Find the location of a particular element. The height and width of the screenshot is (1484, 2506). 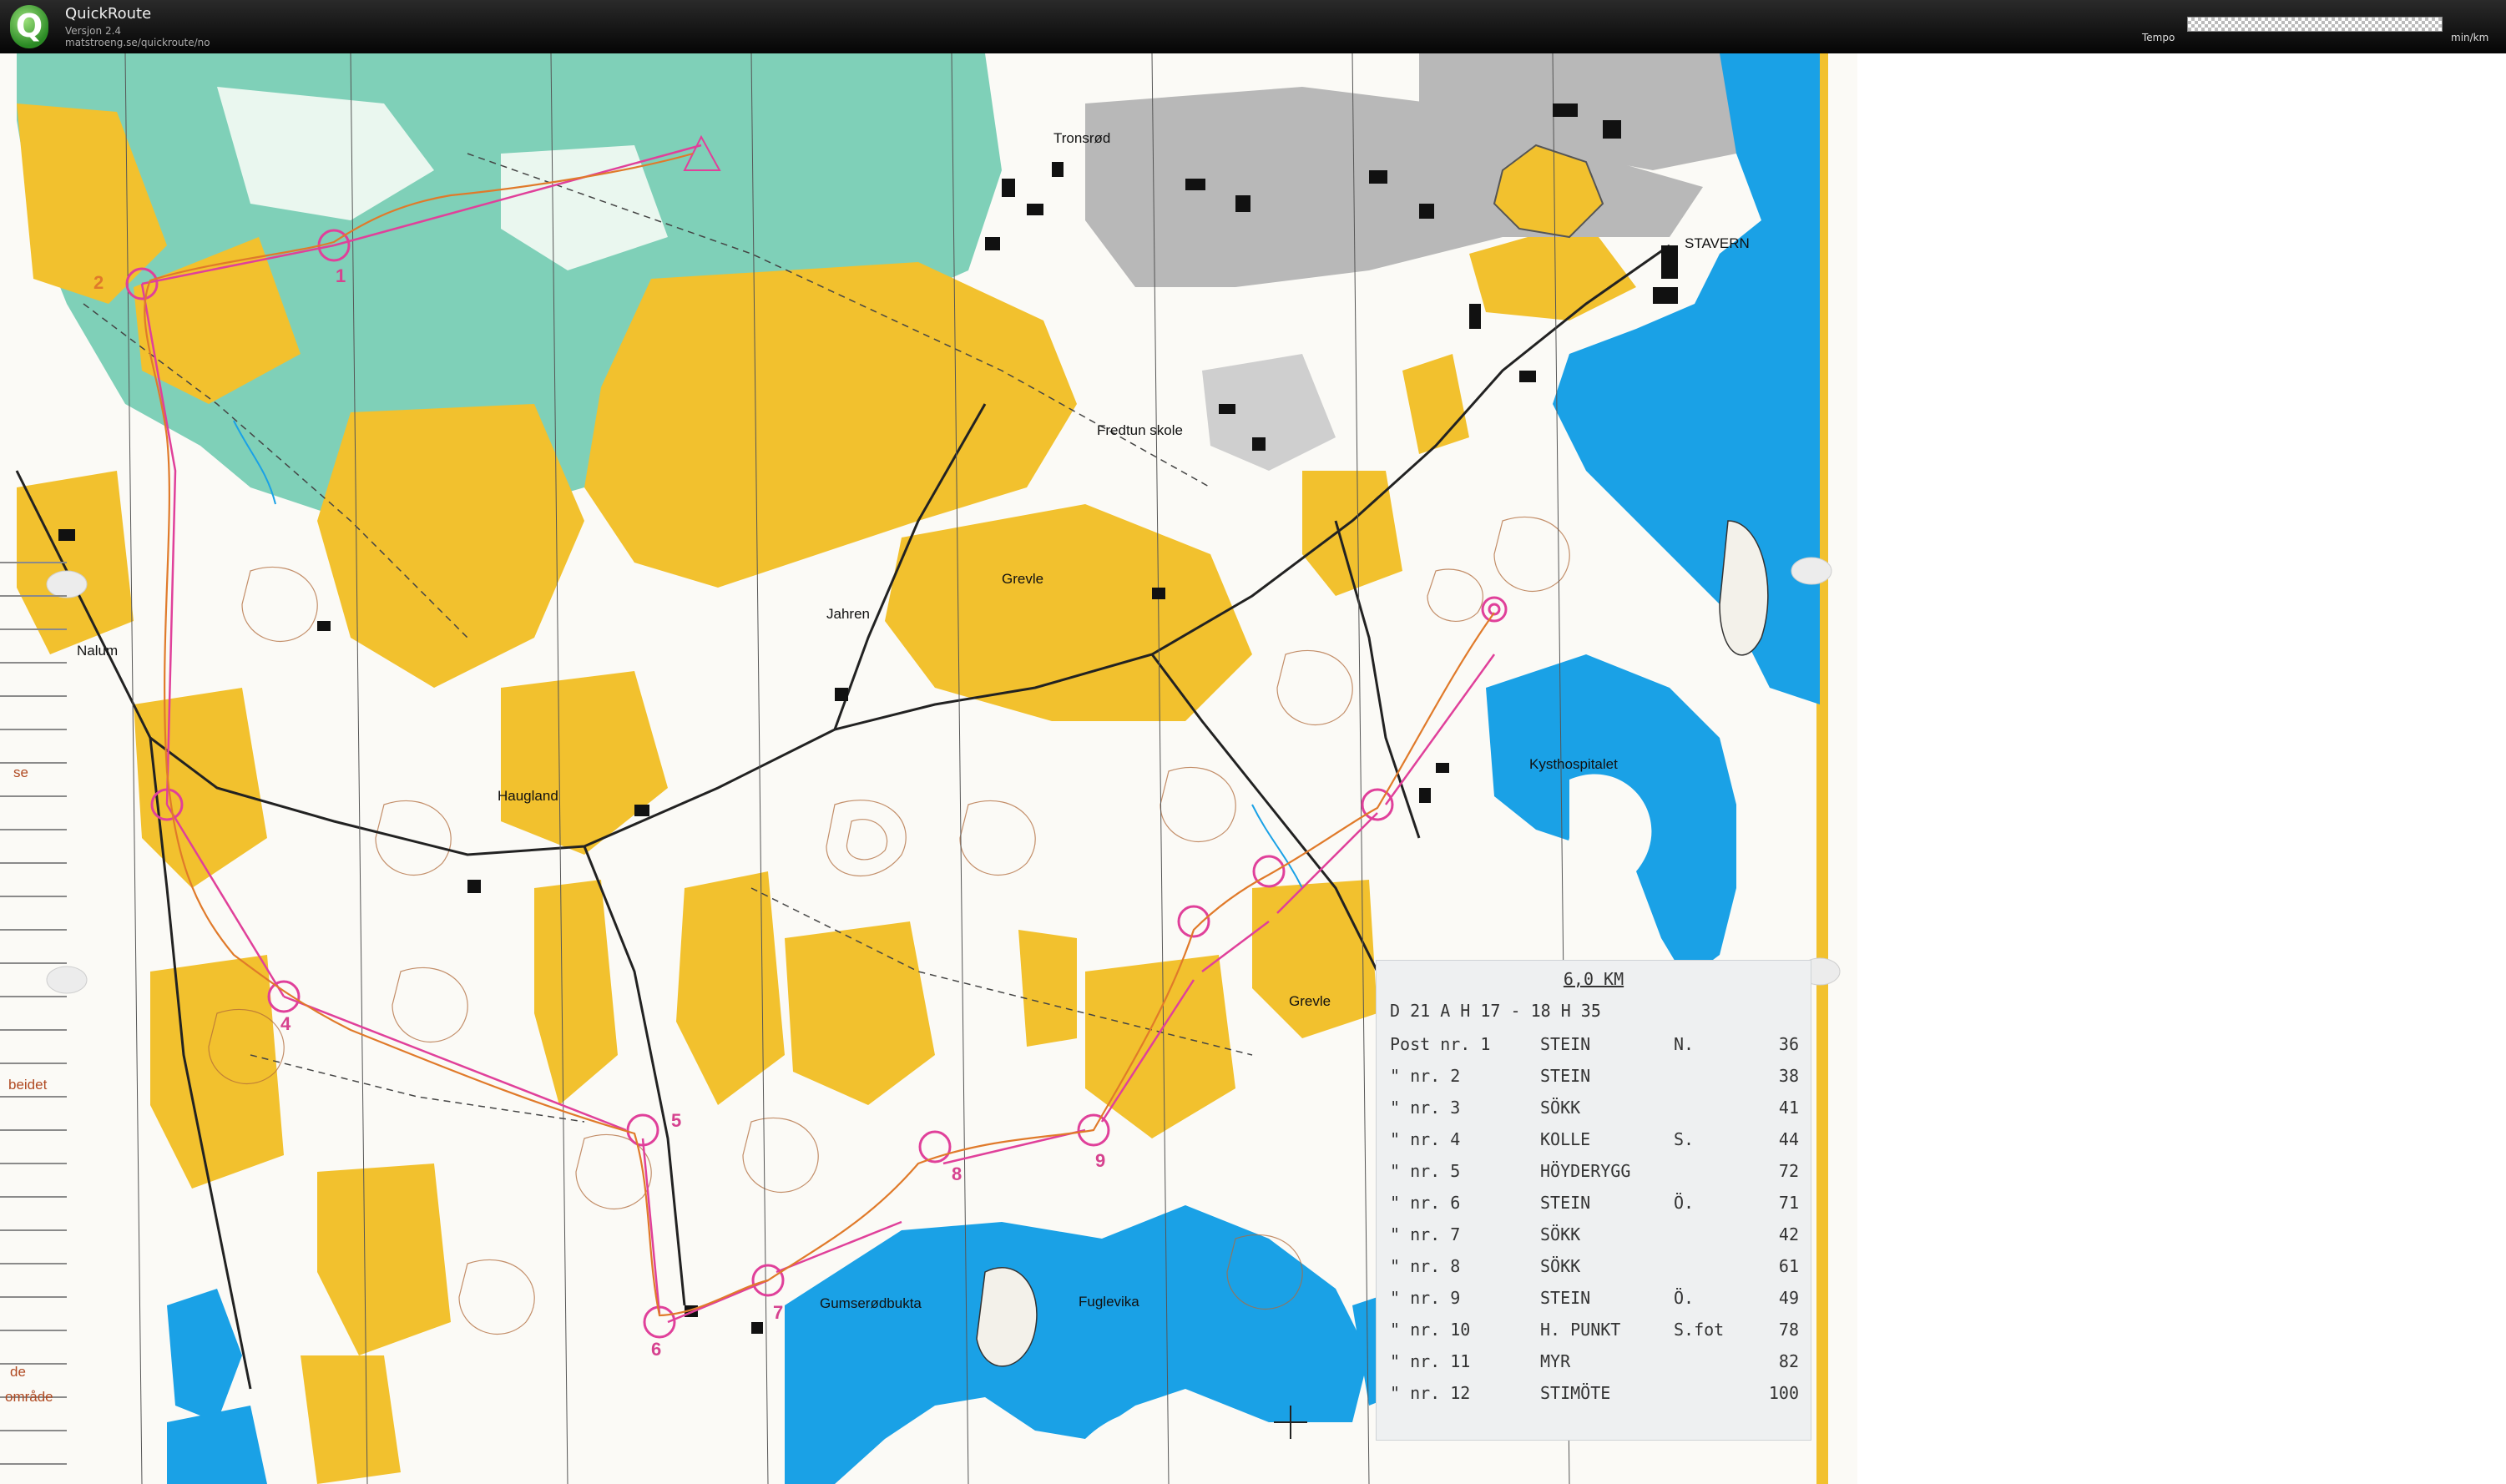

control-code: 36 is located at coordinates (1788, 1044).